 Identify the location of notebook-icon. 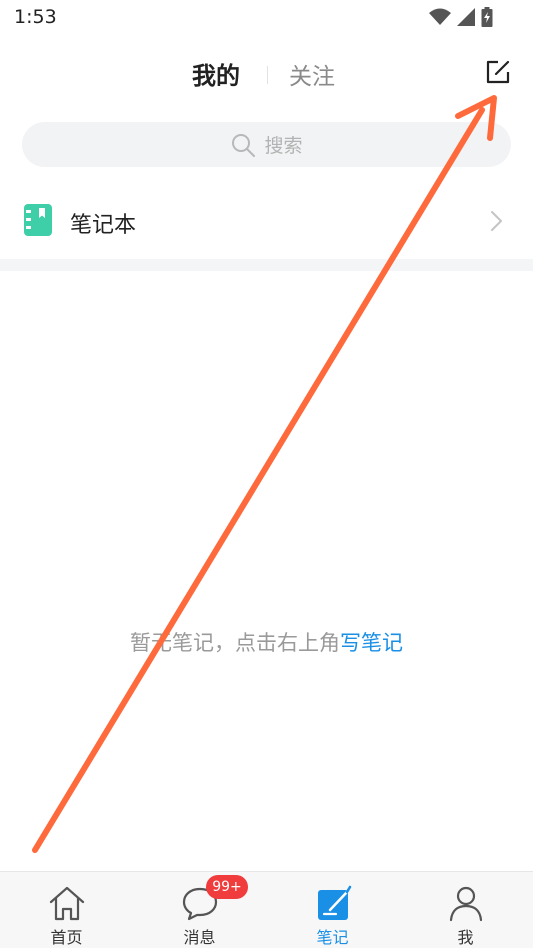
(38, 220).